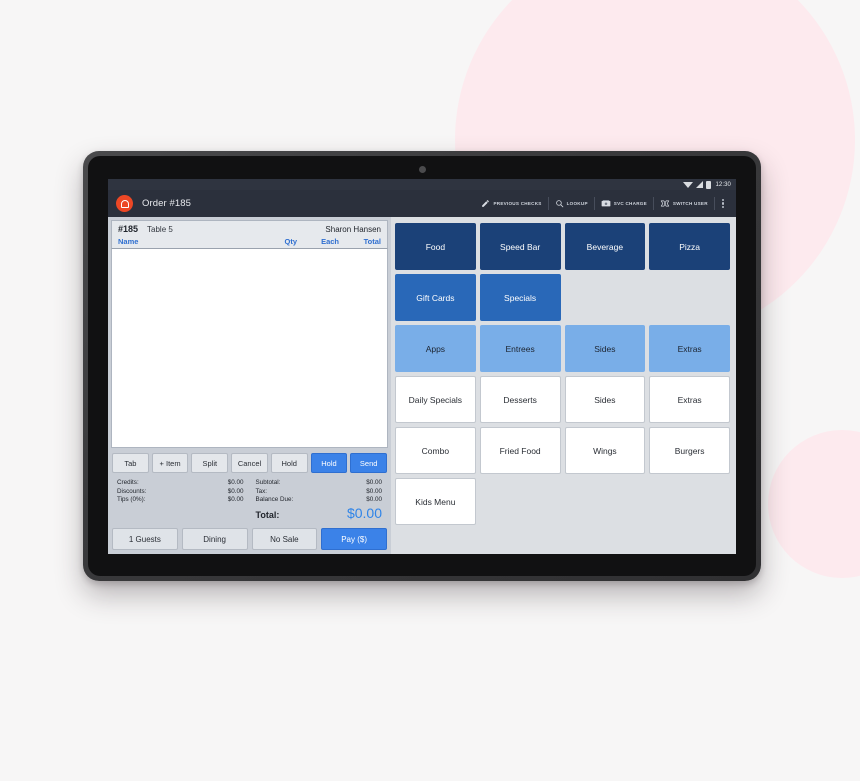 The image size is (860, 781). Describe the element at coordinates (132, 491) in the screenshot. I see `totals-label: Discounts:` at that location.